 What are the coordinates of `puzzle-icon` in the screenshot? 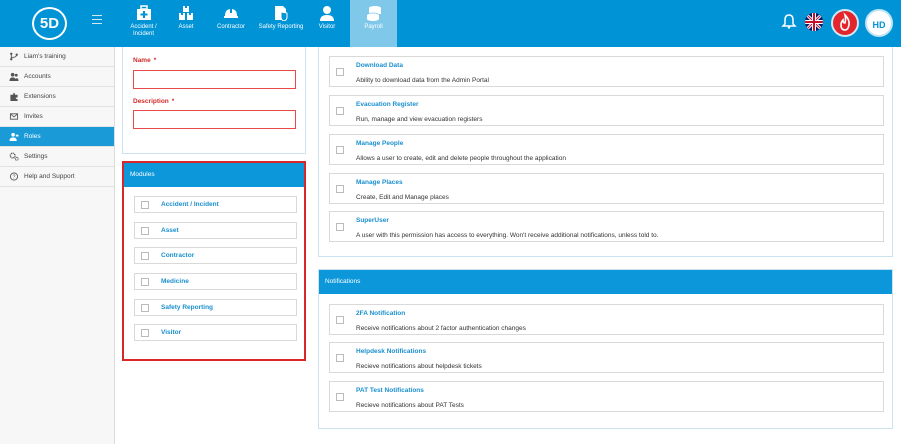 It's located at (14, 96).